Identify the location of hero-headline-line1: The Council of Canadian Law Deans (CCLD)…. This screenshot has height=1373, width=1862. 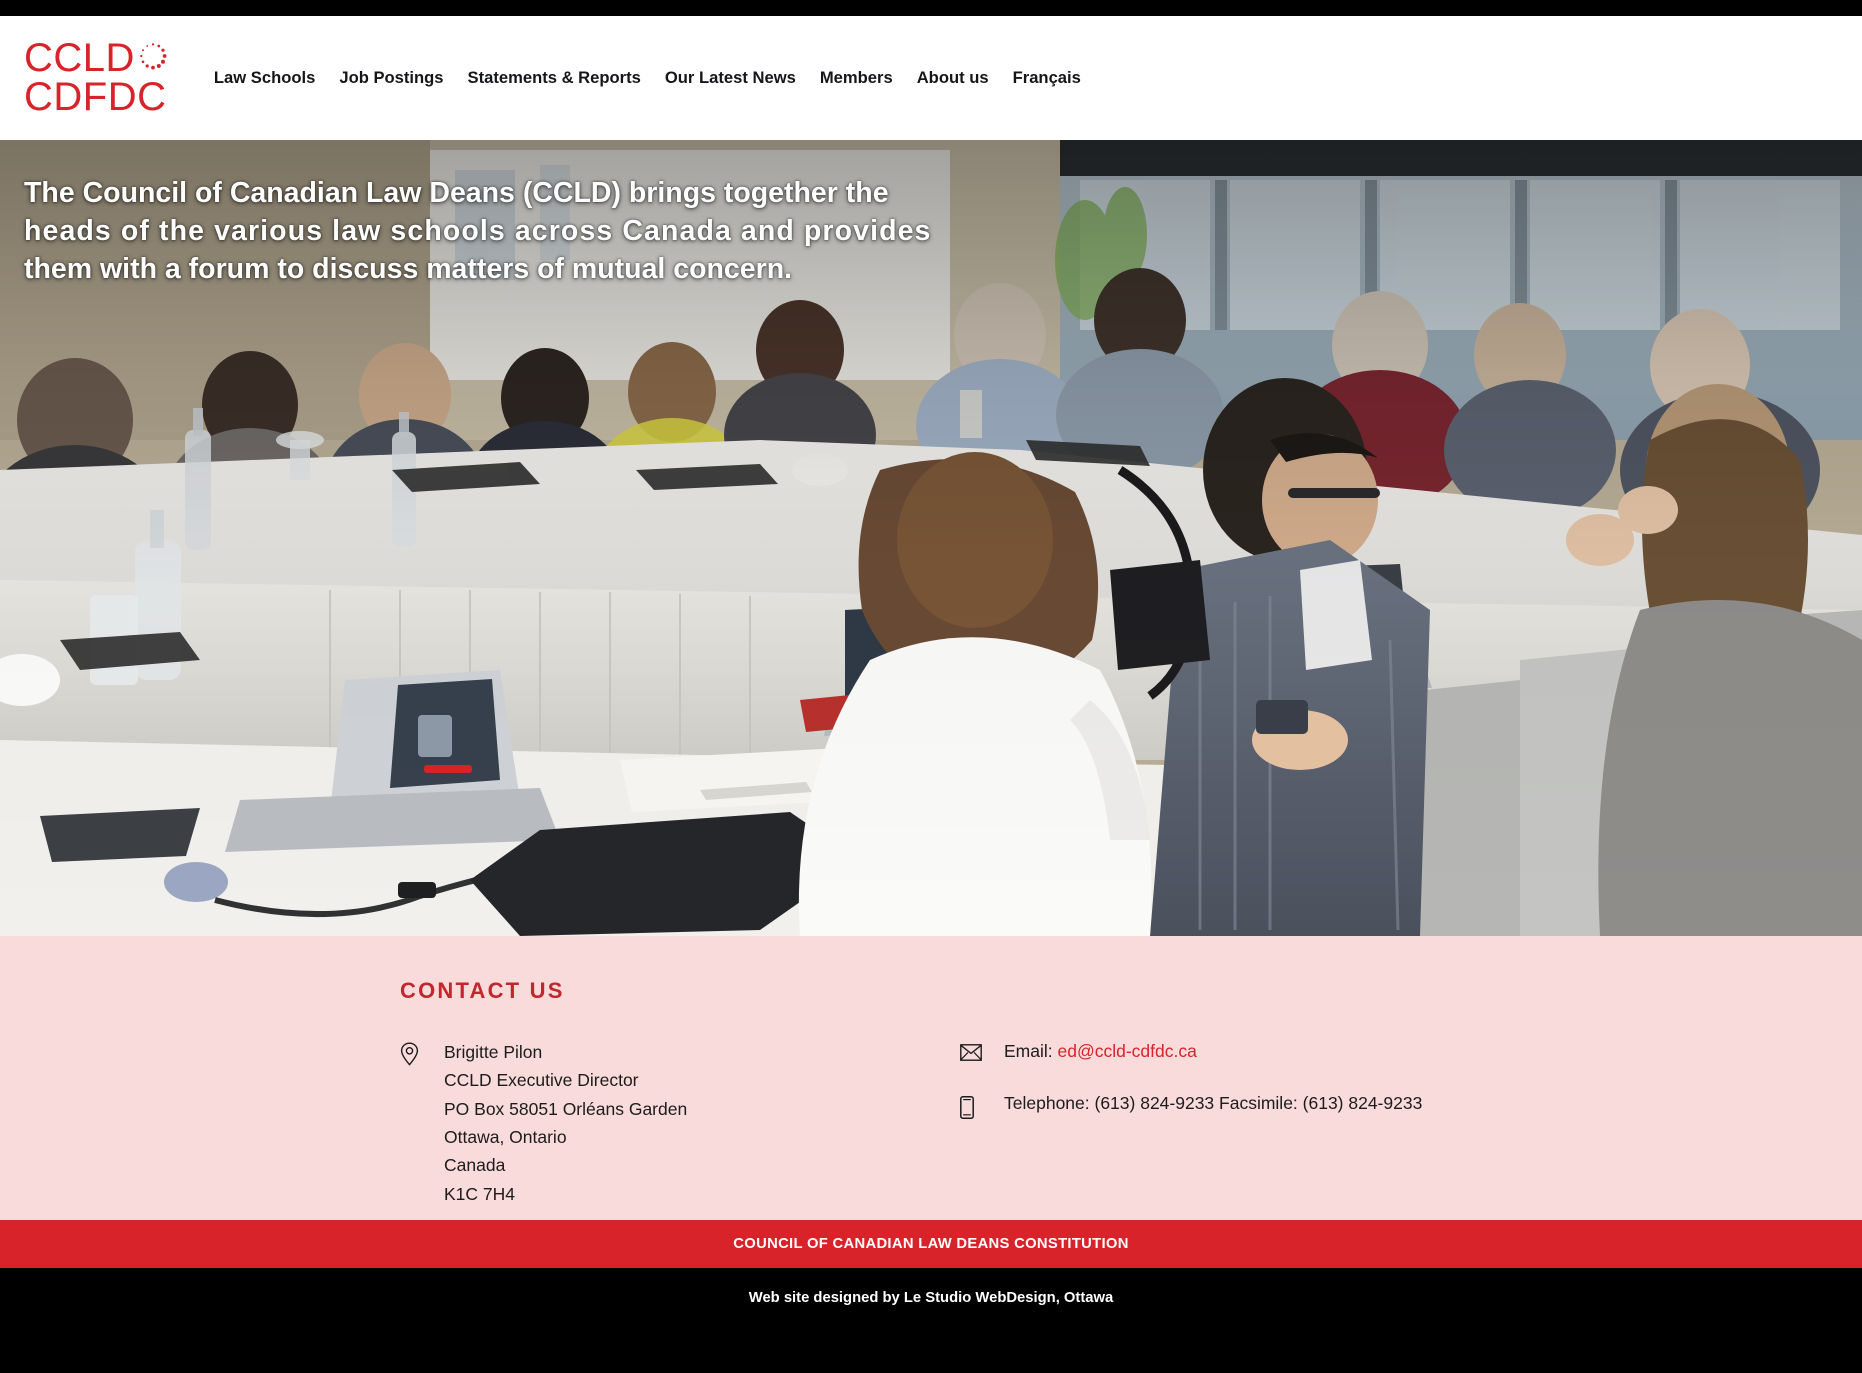
(456, 193).